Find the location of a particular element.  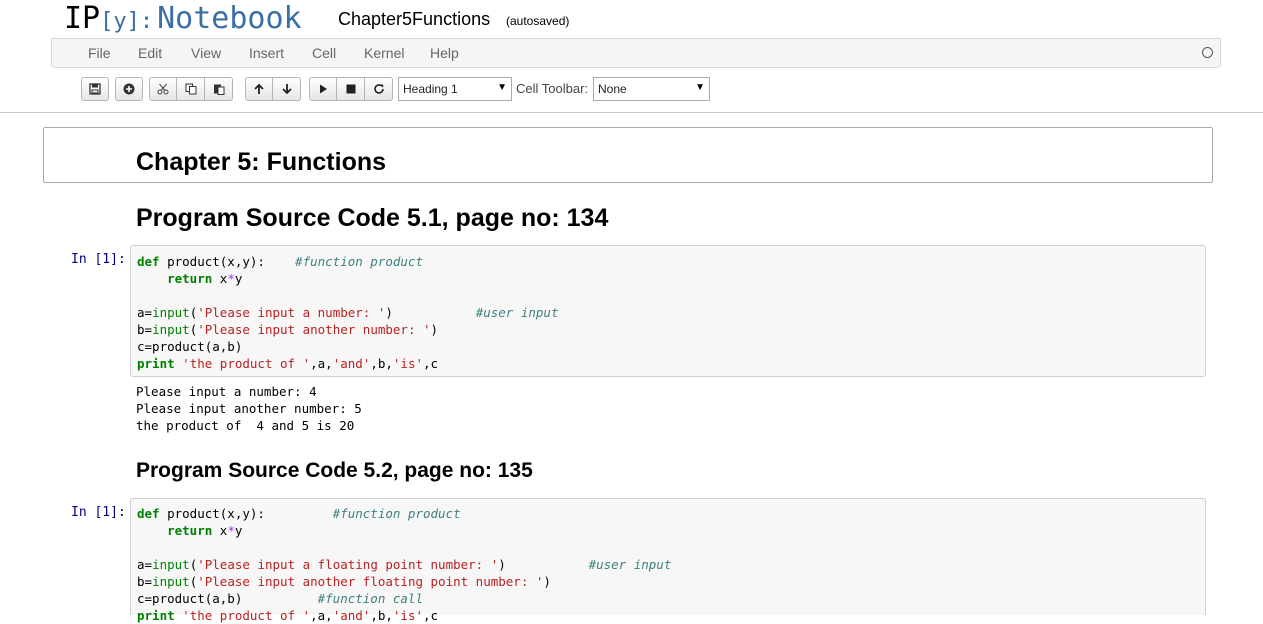

add-cell-icon is located at coordinates (129, 89).